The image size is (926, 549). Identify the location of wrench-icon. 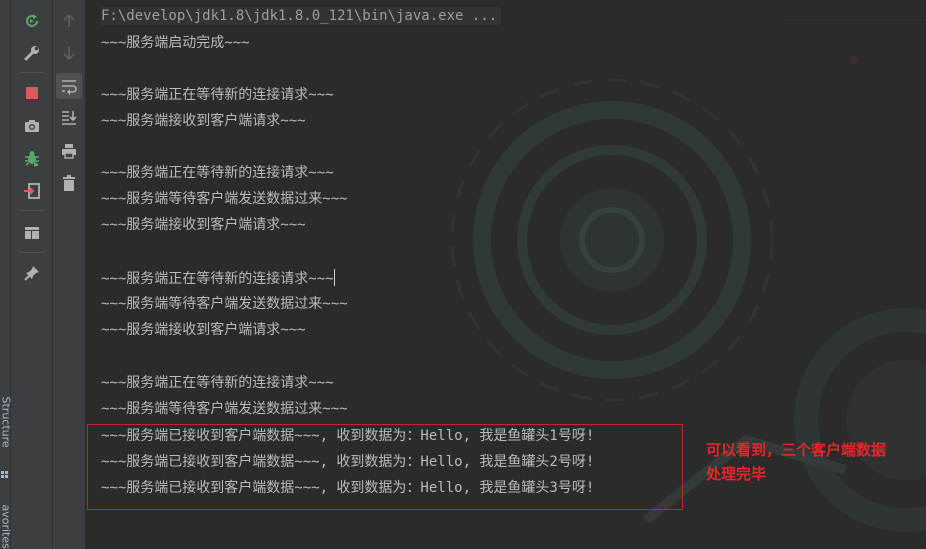
(31, 53).